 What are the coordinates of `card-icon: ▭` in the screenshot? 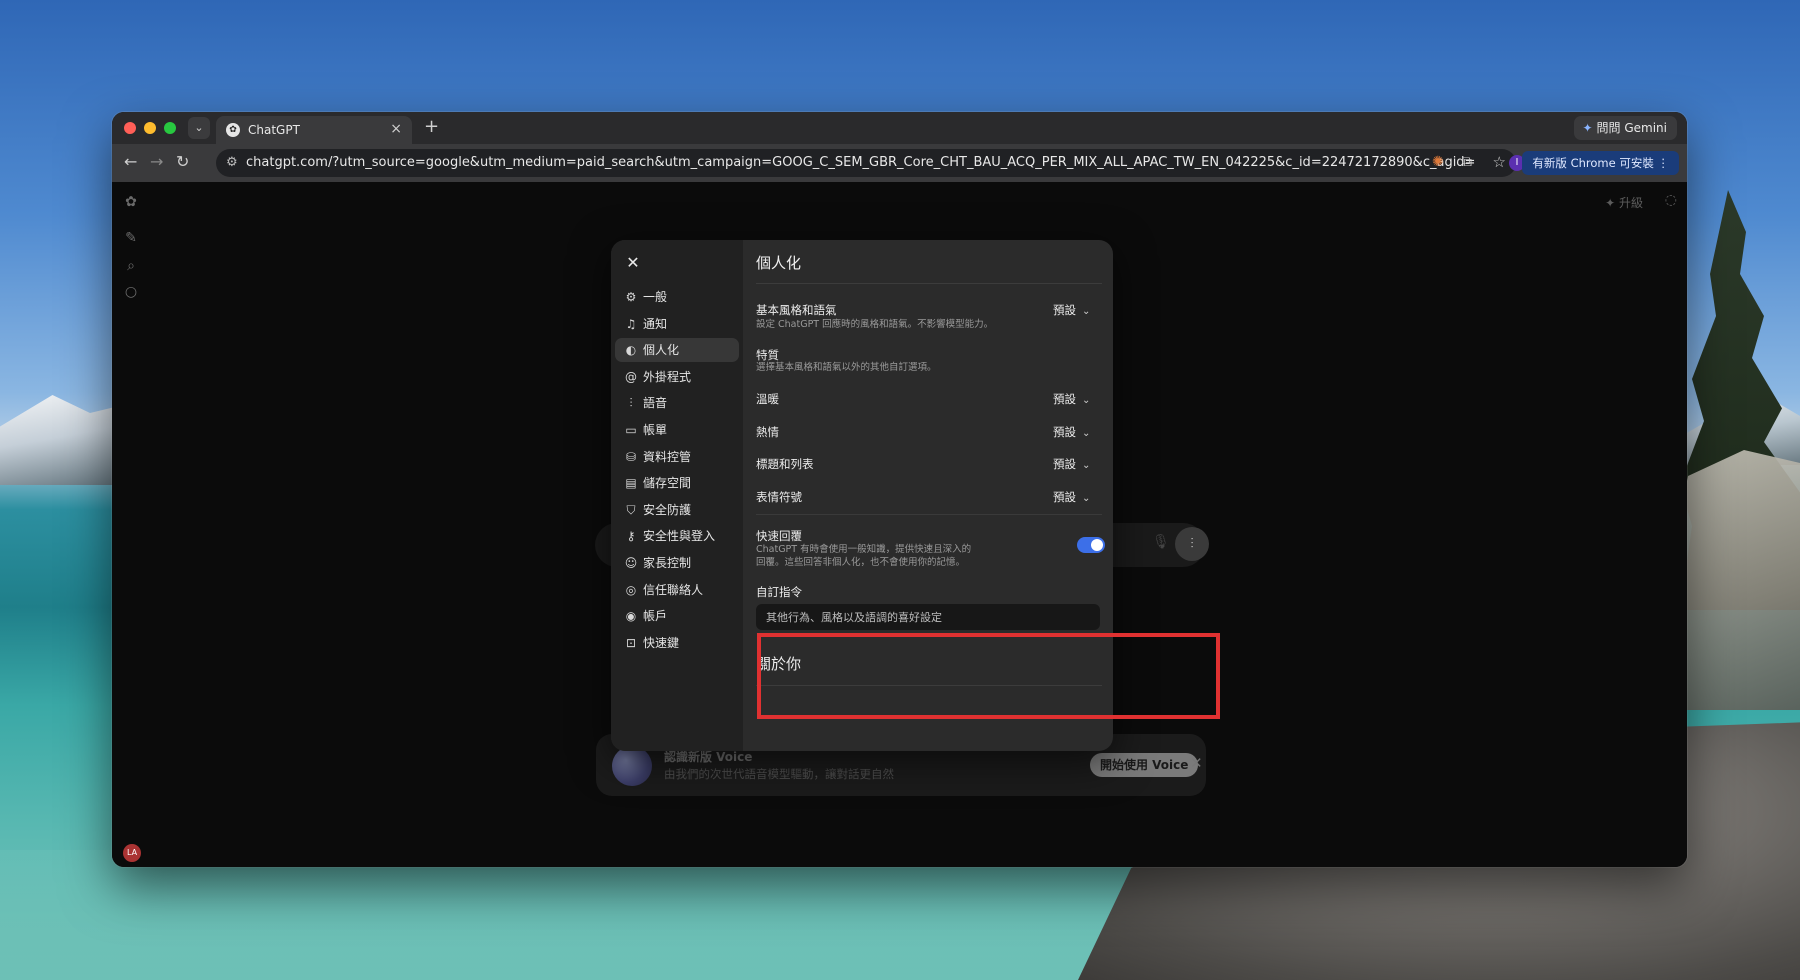 It's located at (631, 430).